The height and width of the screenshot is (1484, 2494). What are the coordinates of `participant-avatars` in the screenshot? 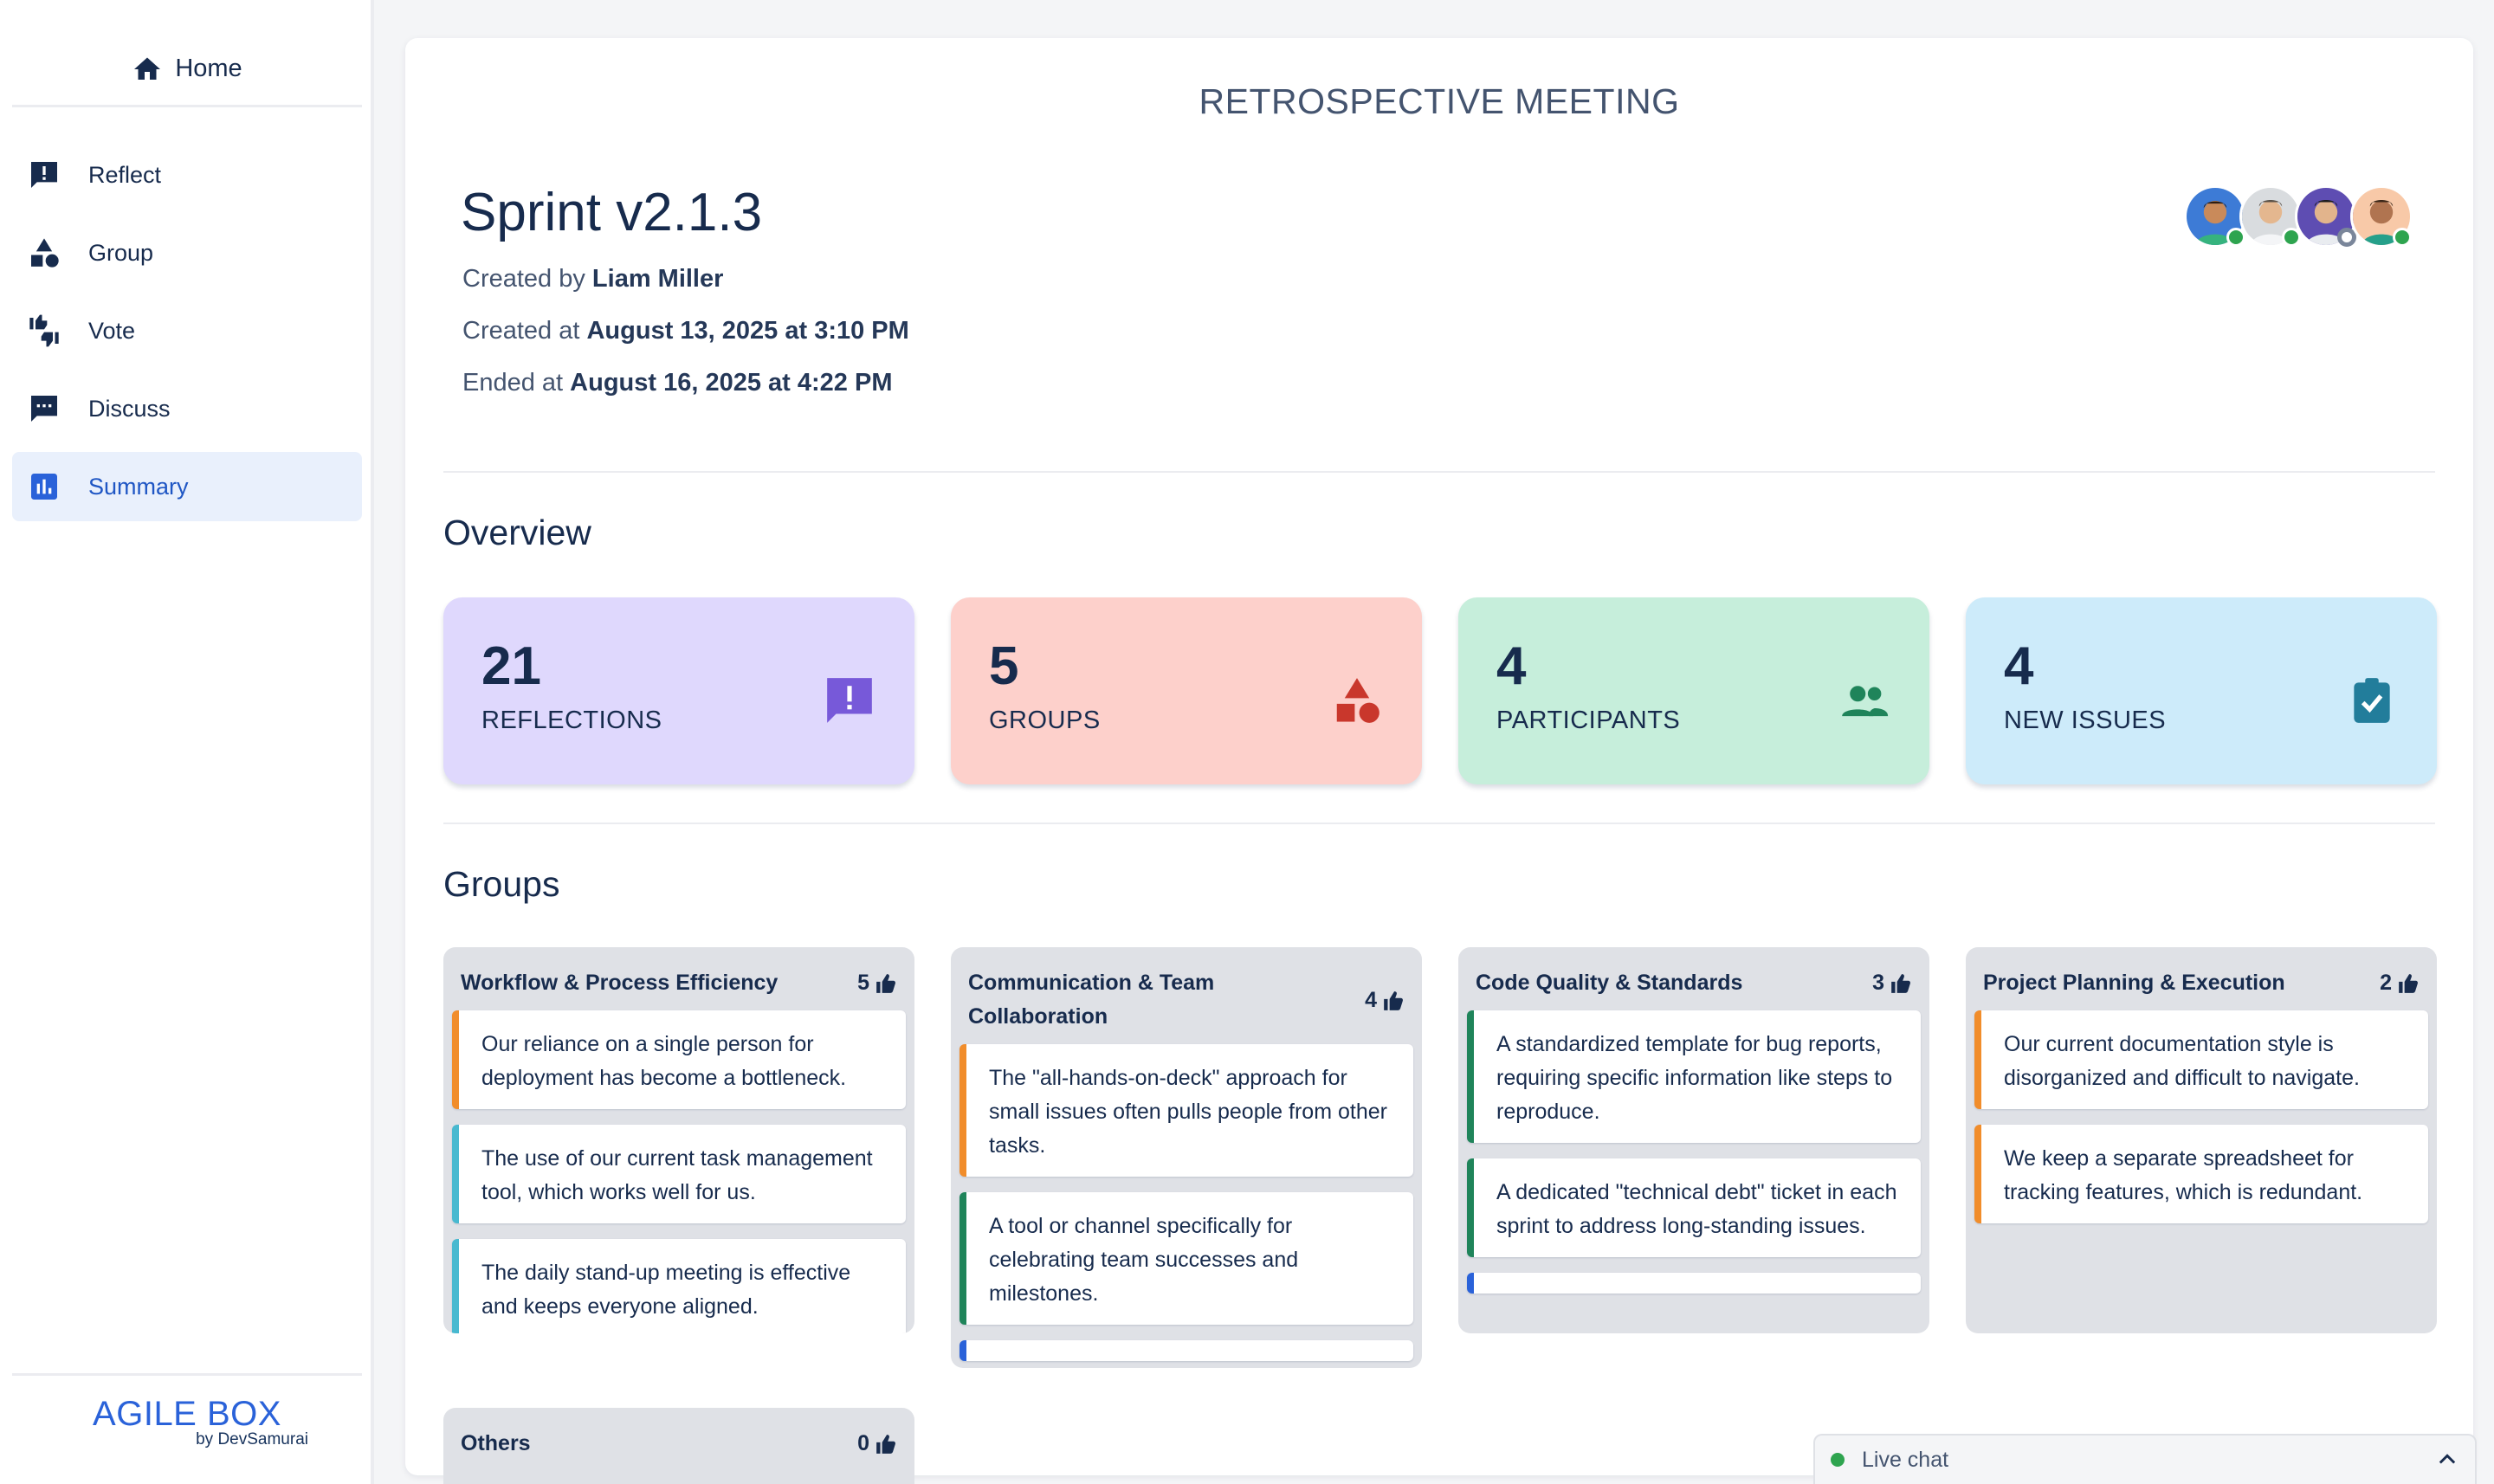 It's located at (2298, 216).